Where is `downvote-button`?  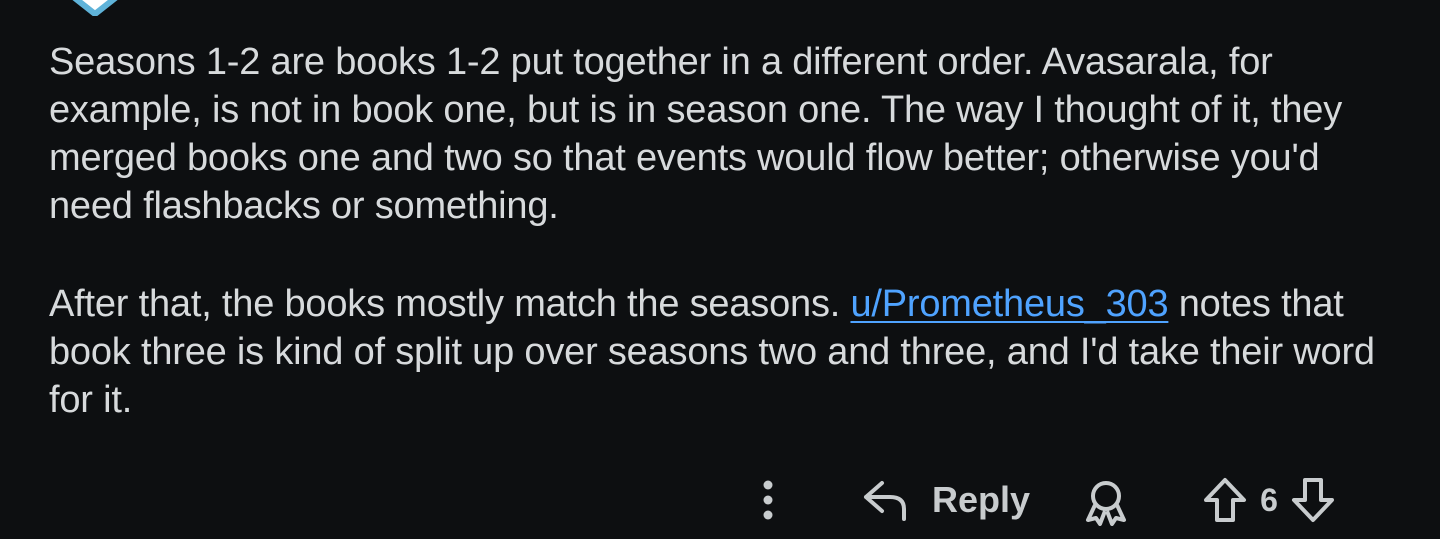 downvote-button is located at coordinates (1313, 500).